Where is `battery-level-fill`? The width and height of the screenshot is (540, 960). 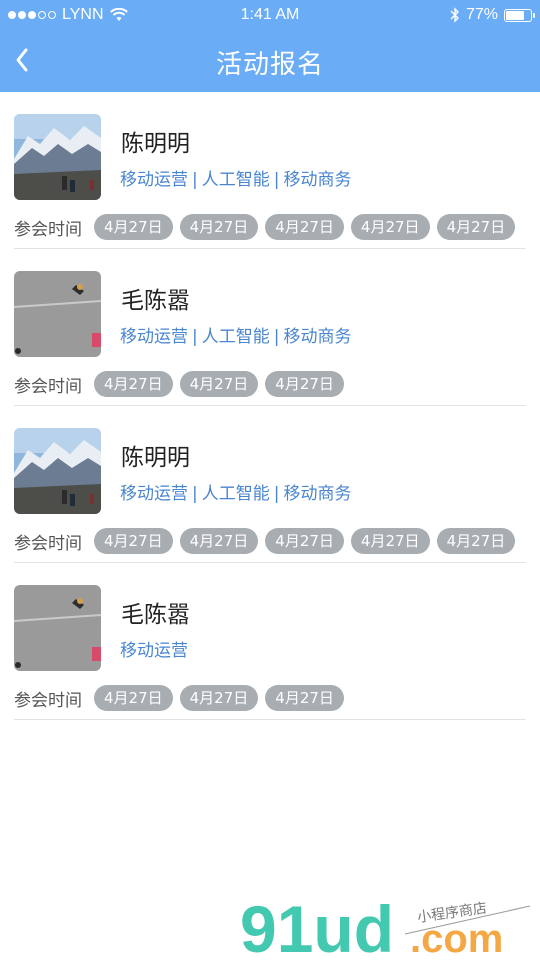 battery-level-fill is located at coordinates (515, 15).